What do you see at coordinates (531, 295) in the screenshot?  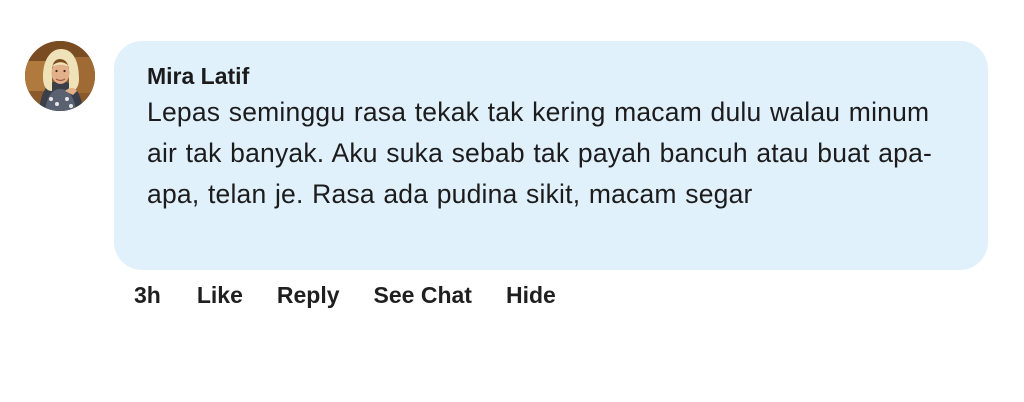 I see `hide-button: Hide` at bounding box center [531, 295].